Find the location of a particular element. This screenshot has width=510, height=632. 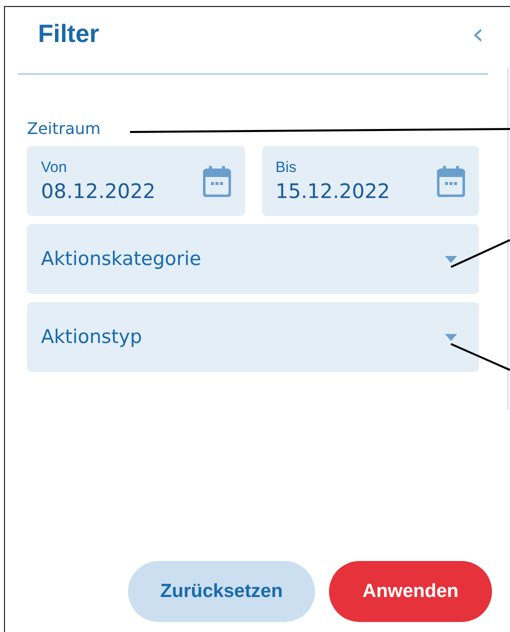

date-field: Von 08.12.2022 is located at coordinates (135, 181).